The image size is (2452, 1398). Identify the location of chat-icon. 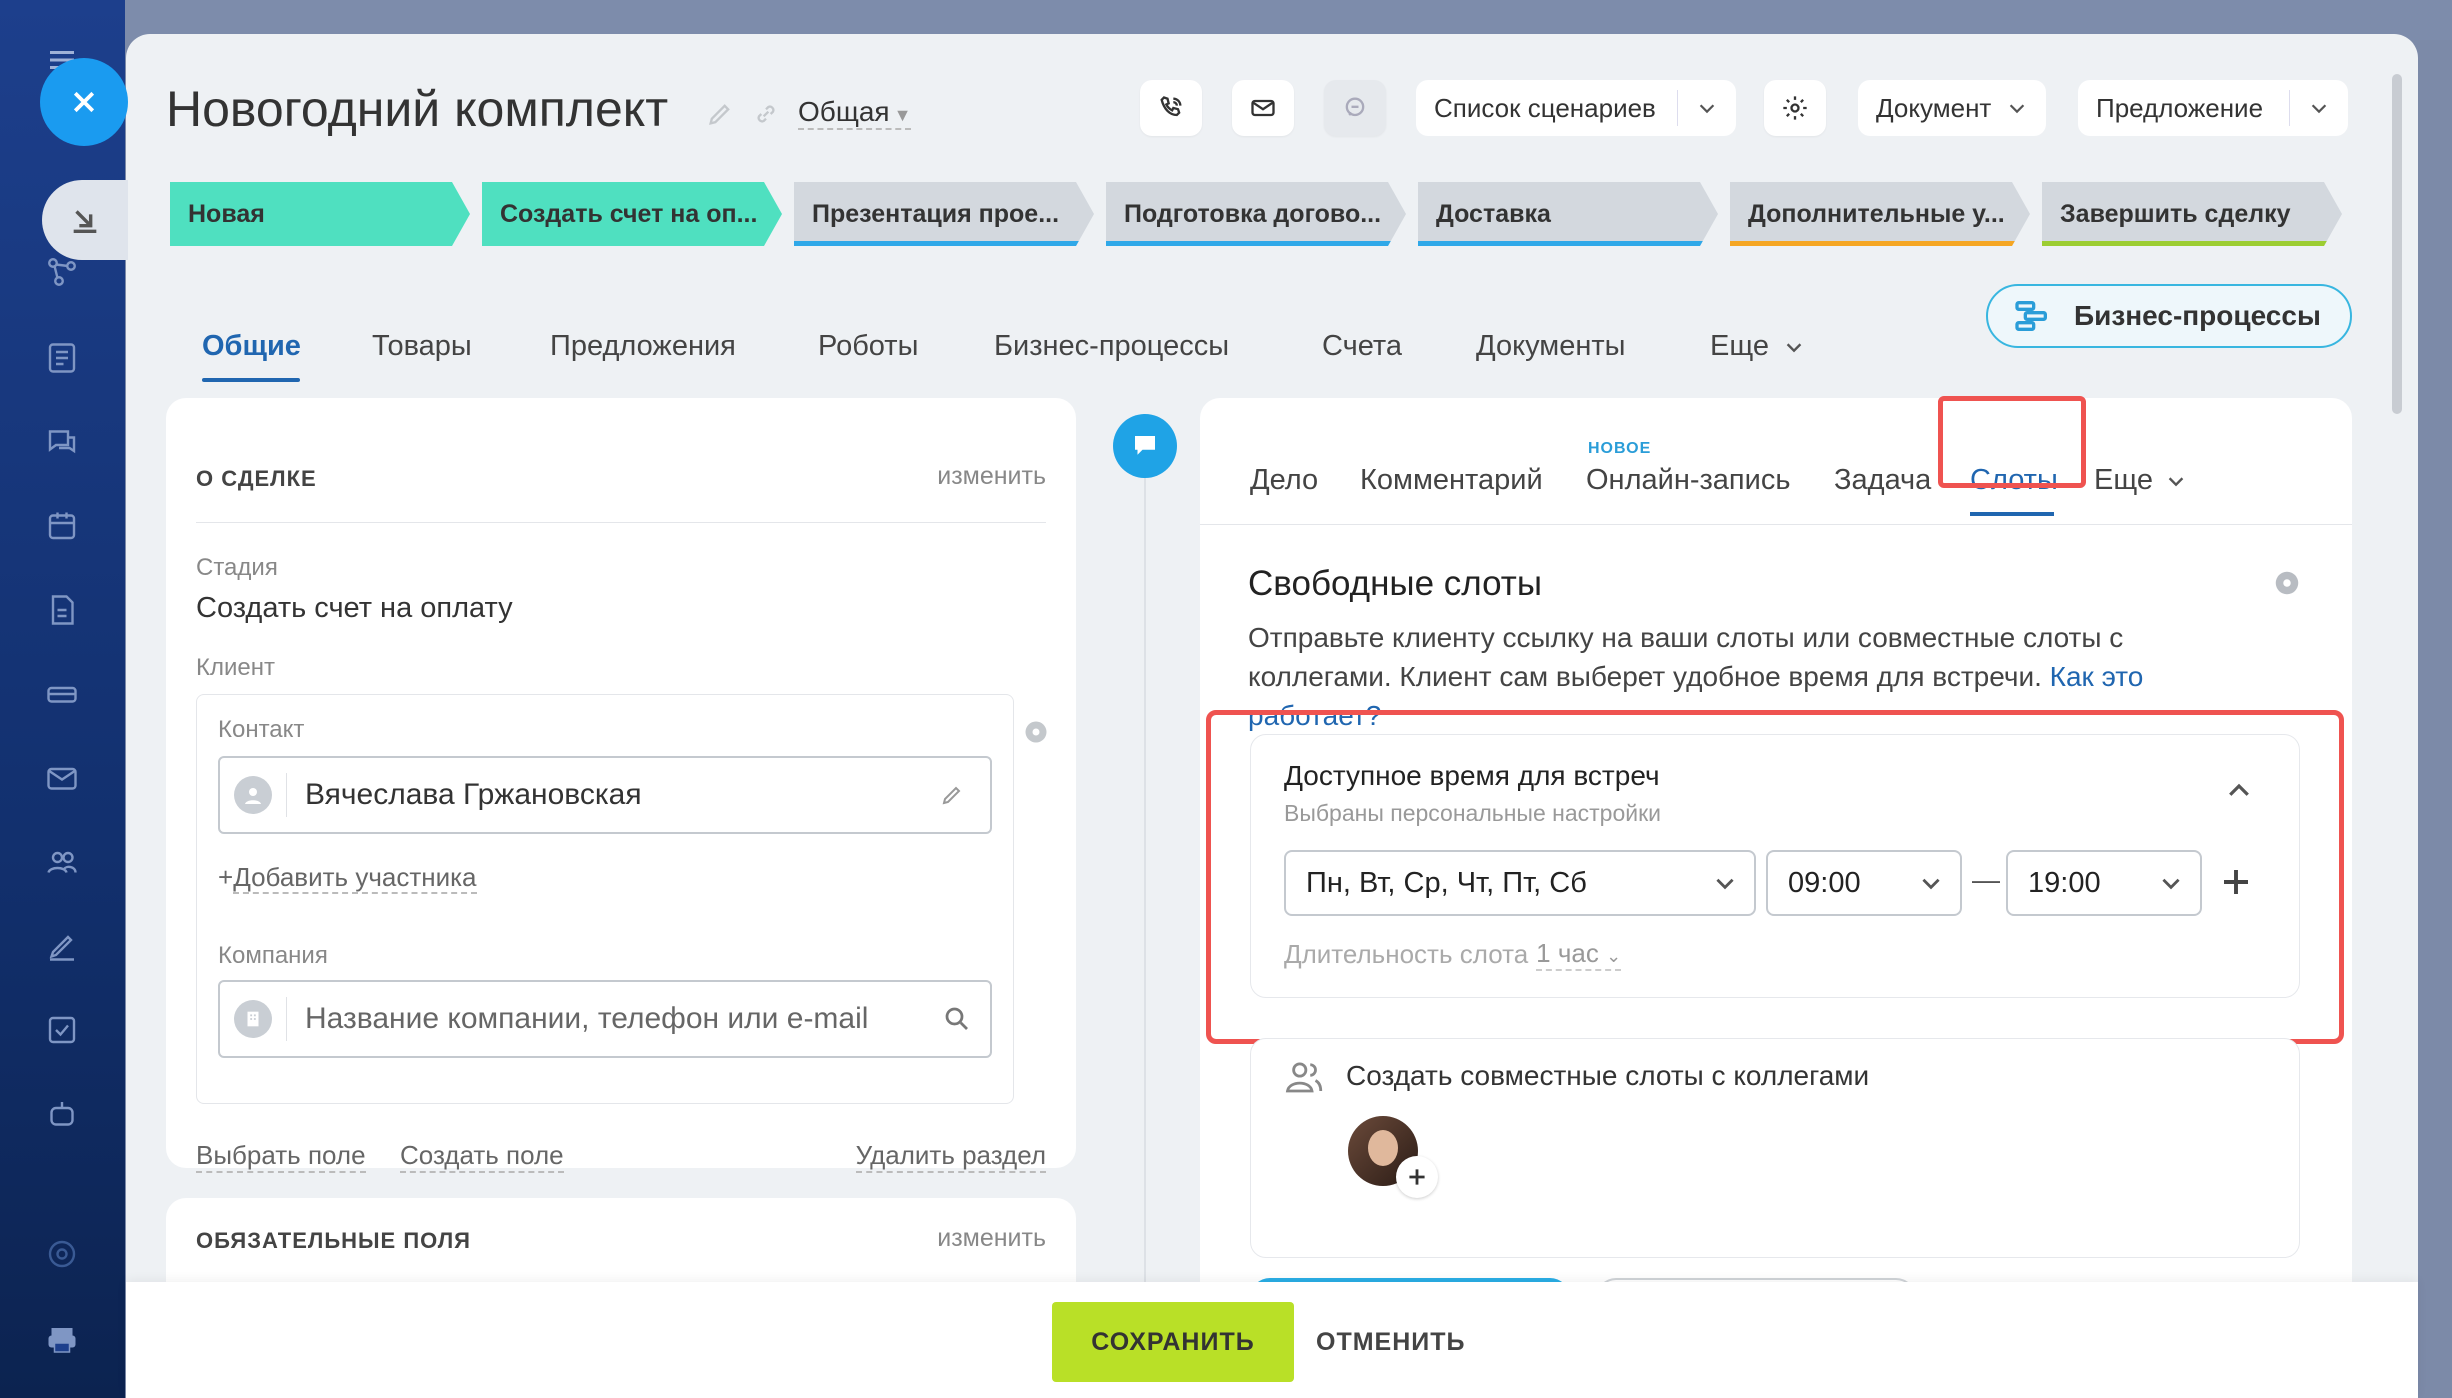
(62, 442).